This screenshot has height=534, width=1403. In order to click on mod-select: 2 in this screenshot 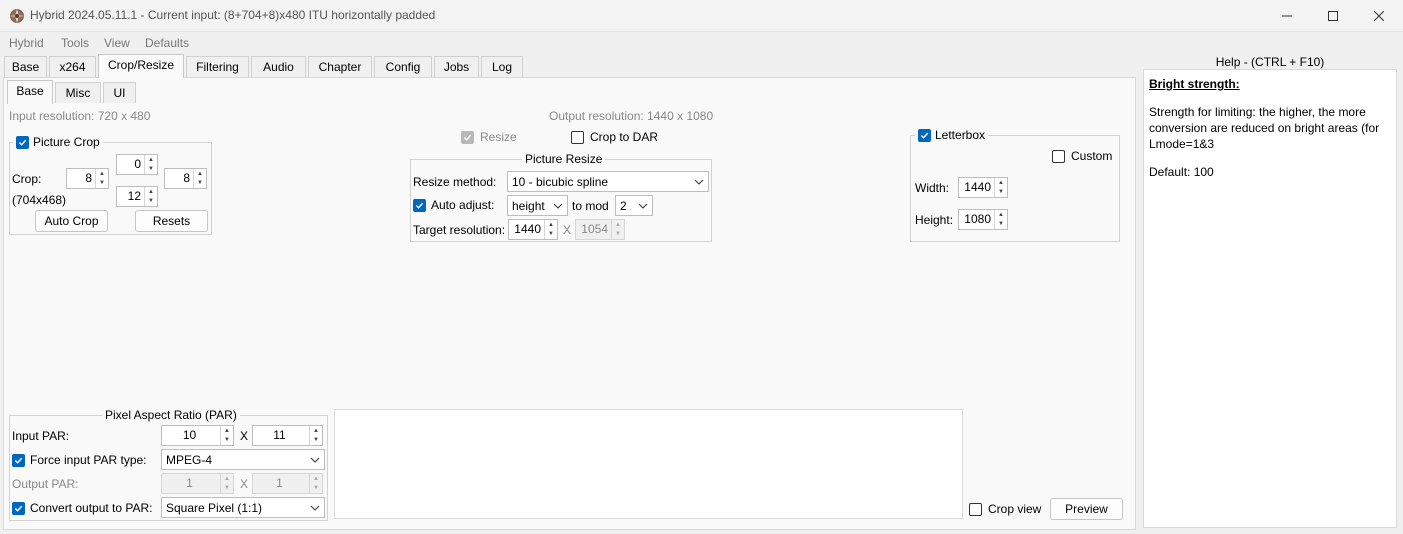, I will do `click(634, 205)`.